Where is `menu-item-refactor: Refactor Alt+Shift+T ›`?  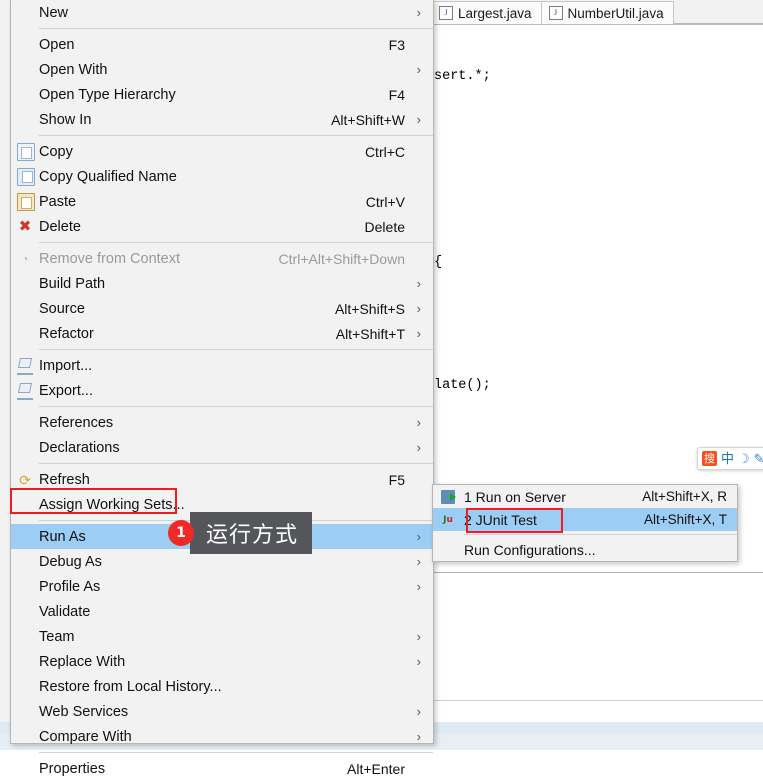
menu-item-refactor: Refactor Alt+Shift+T › is located at coordinates (222, 333).